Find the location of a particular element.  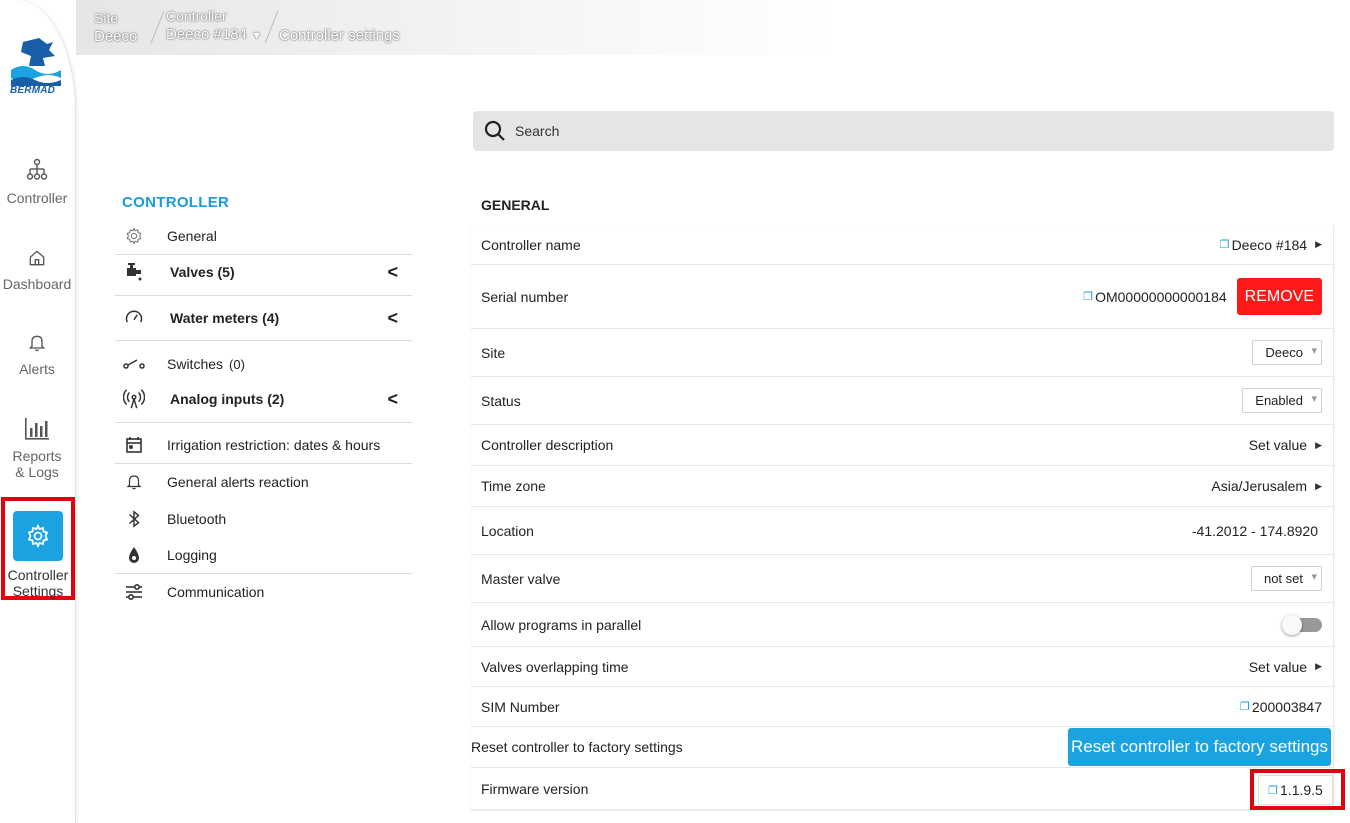

row-allow-parallel: Allow programs in parallel is located at coordinates (902, 625).